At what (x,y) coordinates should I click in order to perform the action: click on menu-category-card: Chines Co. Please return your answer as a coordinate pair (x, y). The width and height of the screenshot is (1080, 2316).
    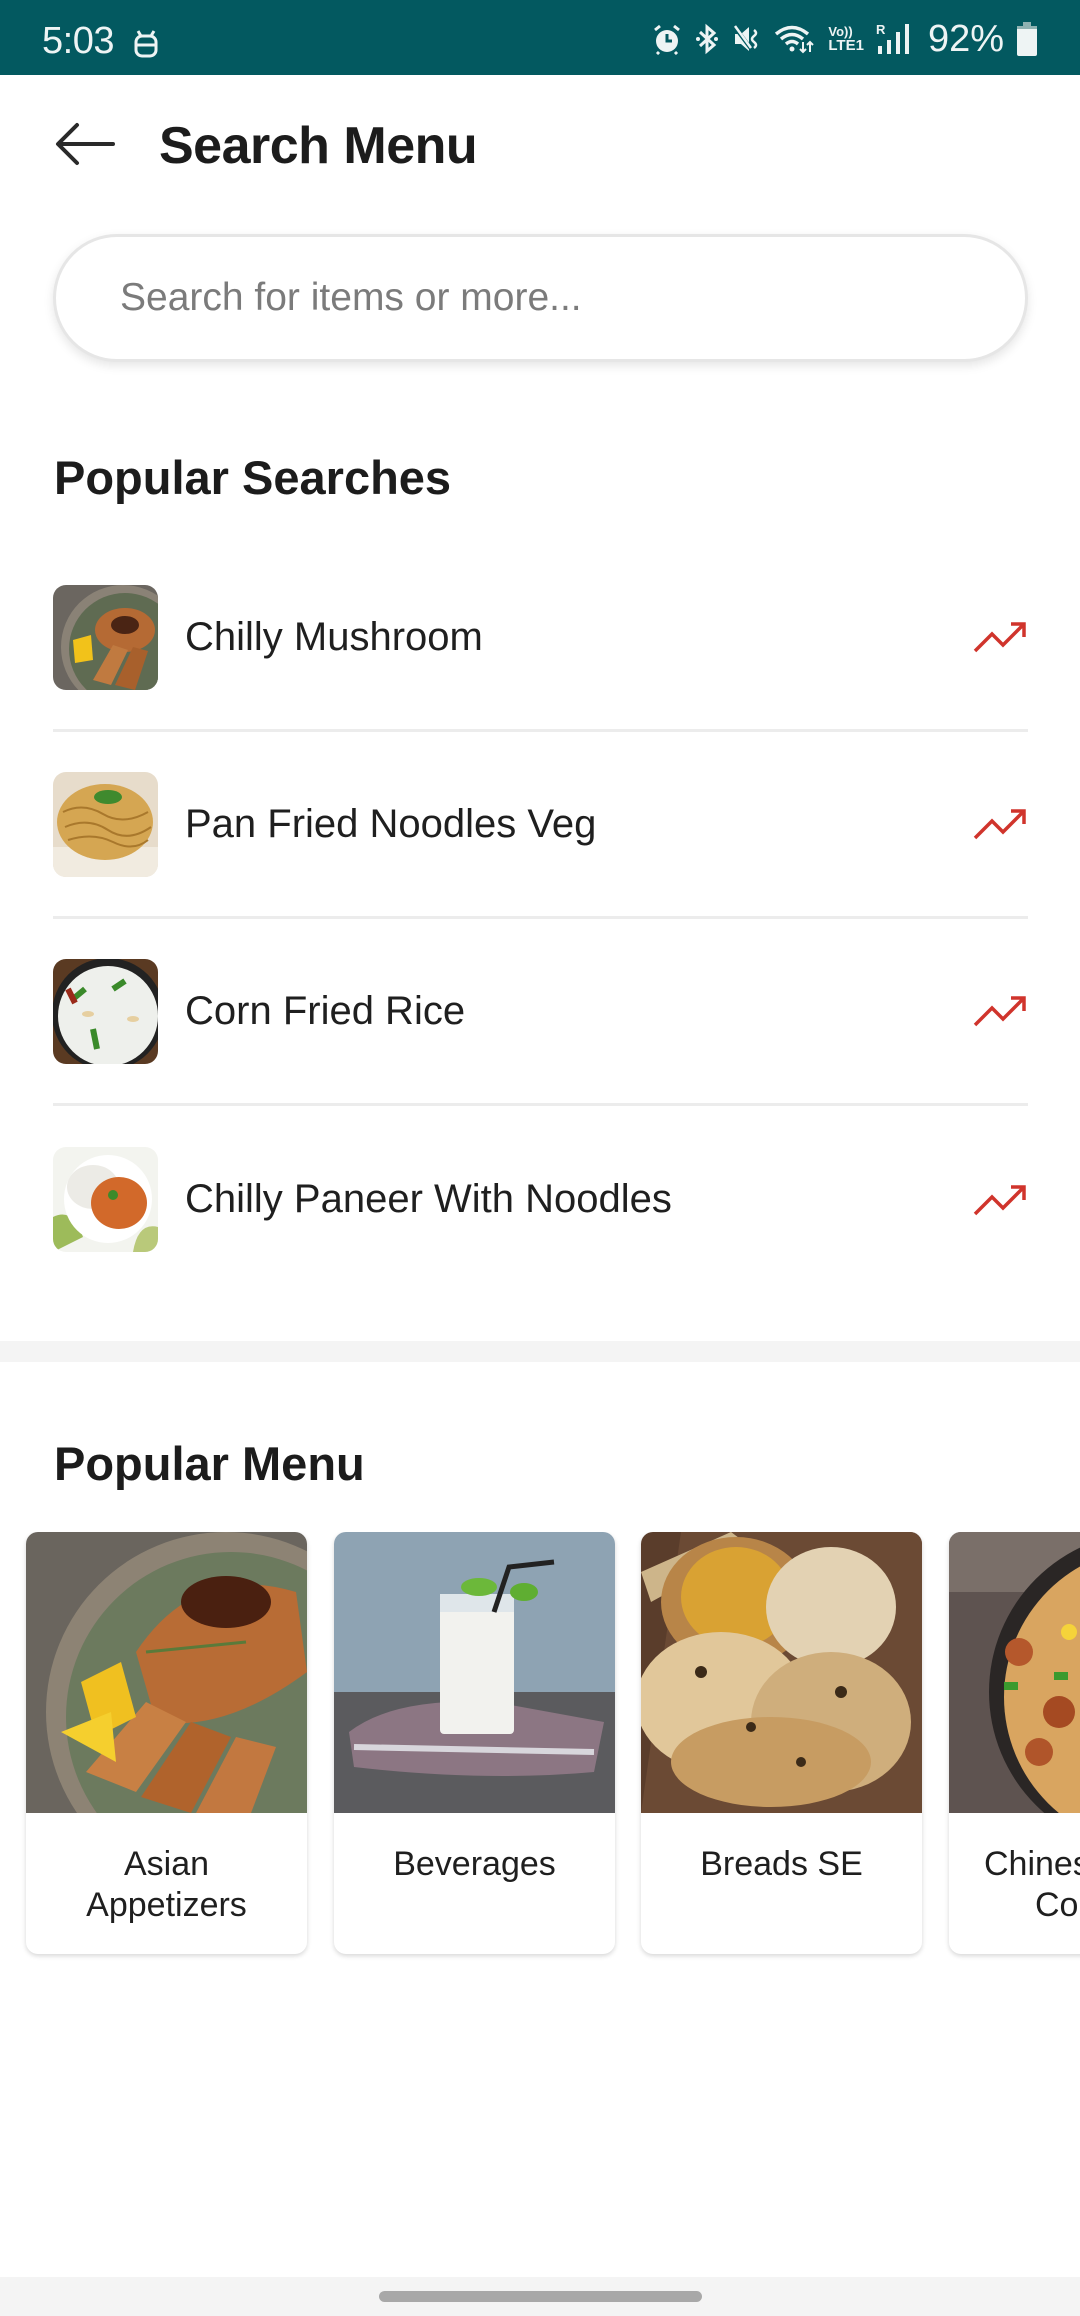
    Looking at the image, I should click on (1014, 1743).